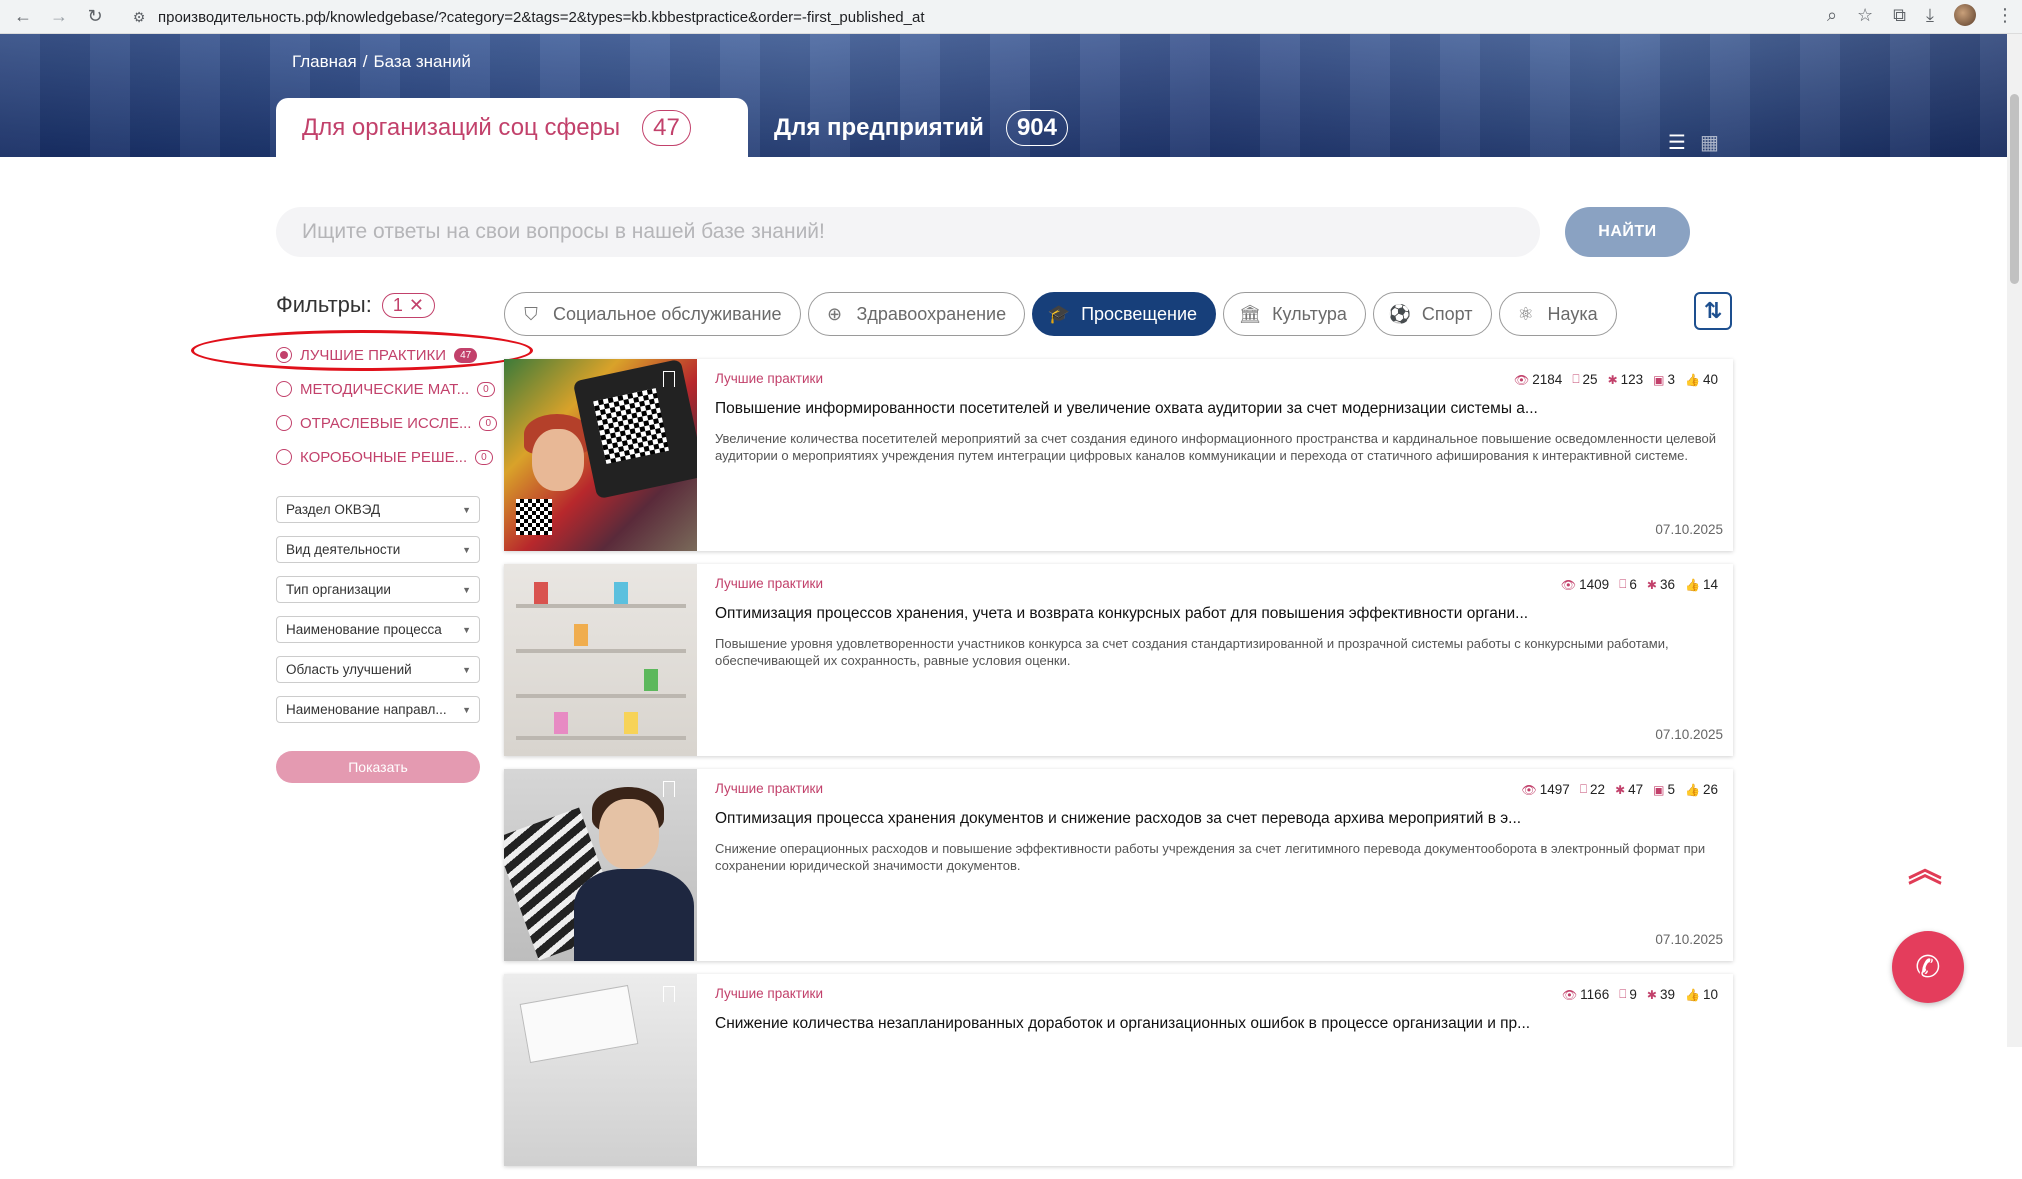 The width and height of the screenshot is (2022, 1179). I want to click on search-input, so click(908, 232).